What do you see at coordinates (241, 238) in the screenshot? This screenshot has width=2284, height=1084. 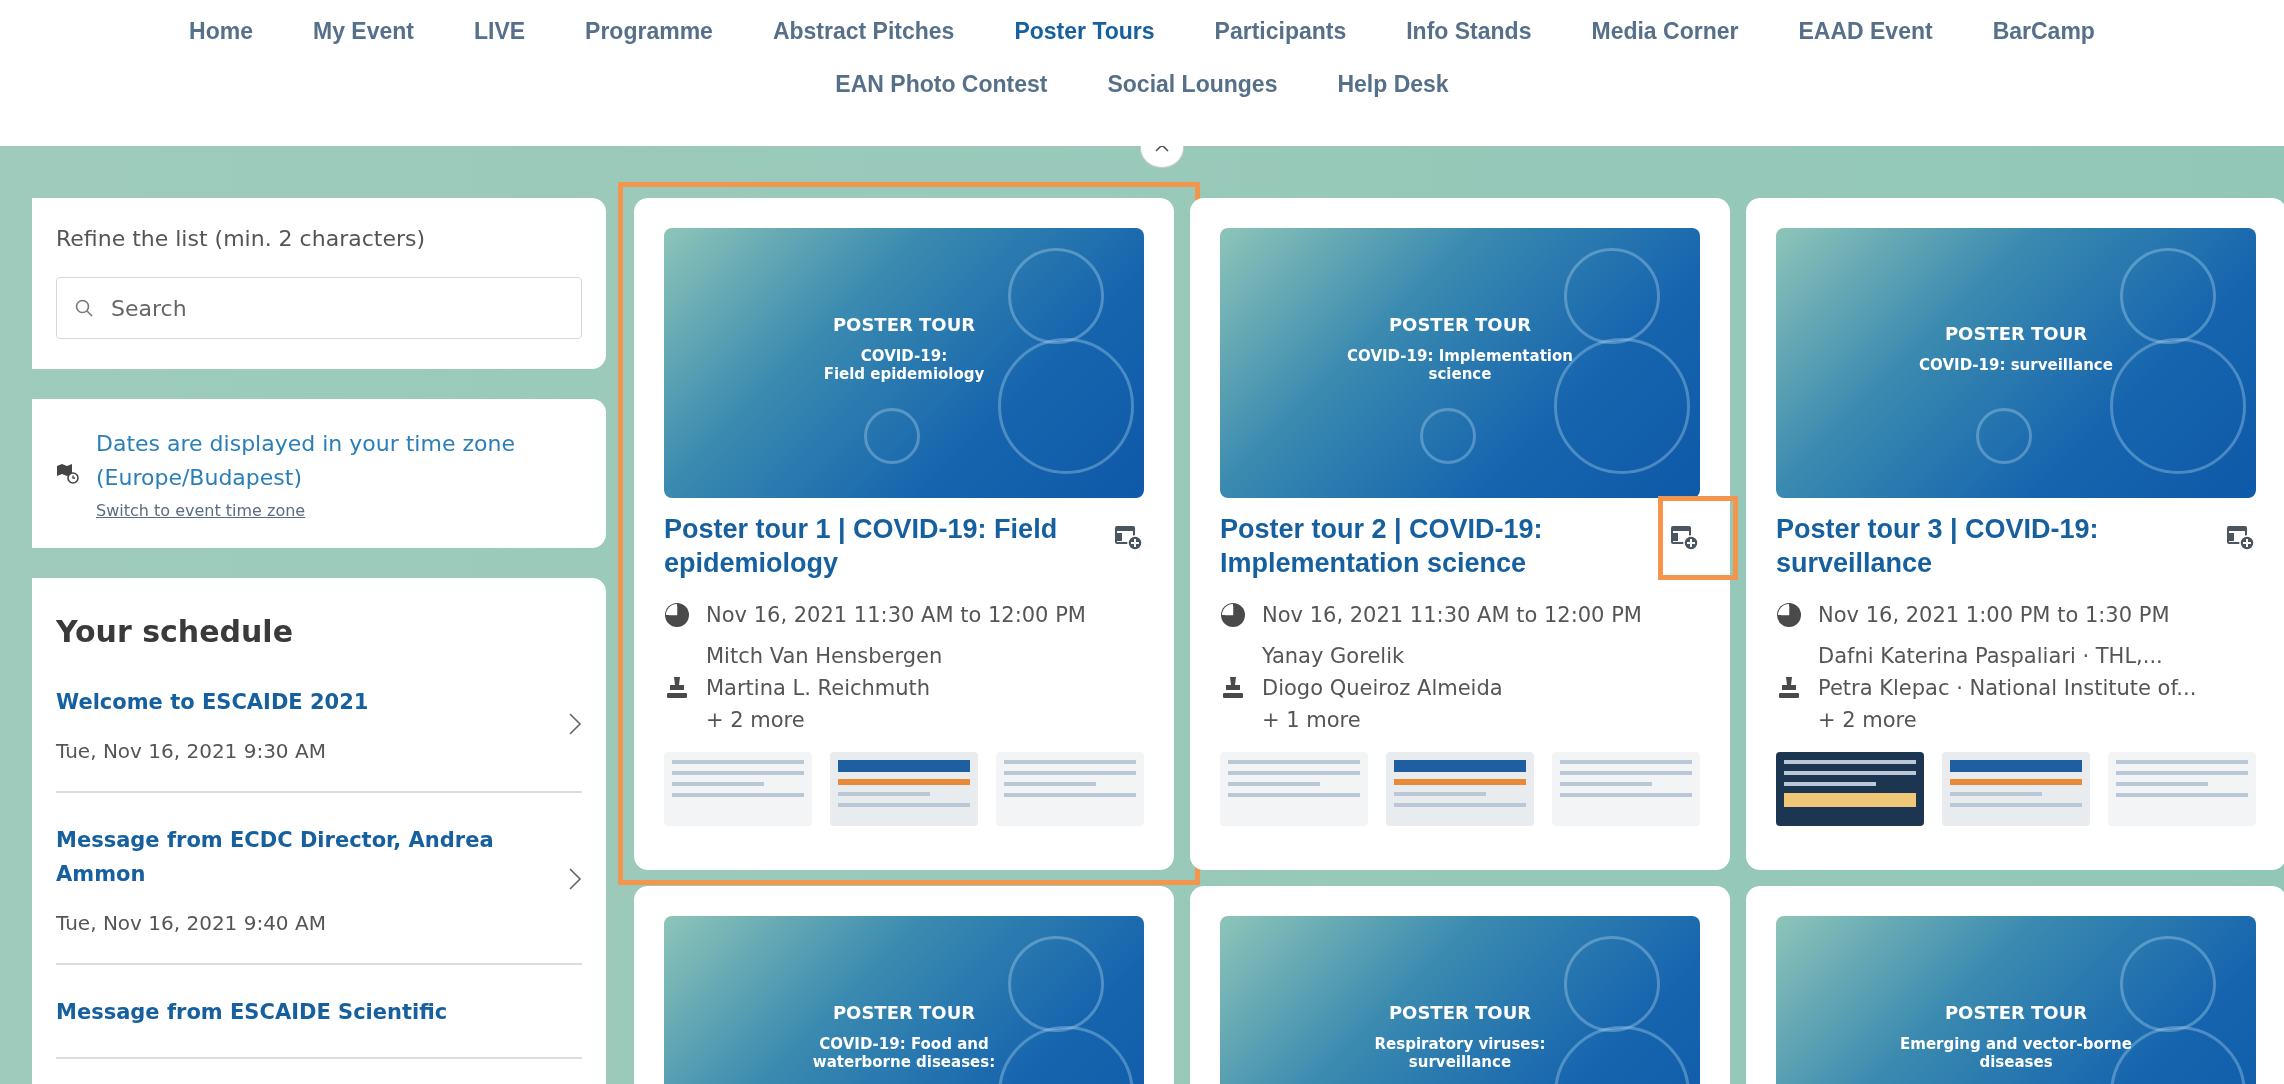 I see `refine-label: Refine the list (min. 2 characters)` at bounding box center [241, 238].